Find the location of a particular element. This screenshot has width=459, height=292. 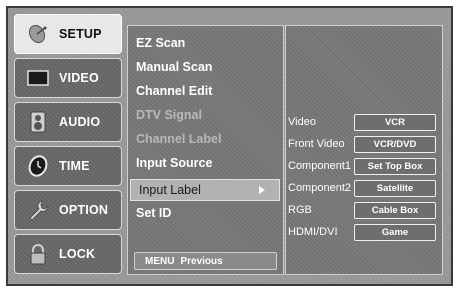

menu-item-input-source: Input Source is located at coordinates (174, 163).